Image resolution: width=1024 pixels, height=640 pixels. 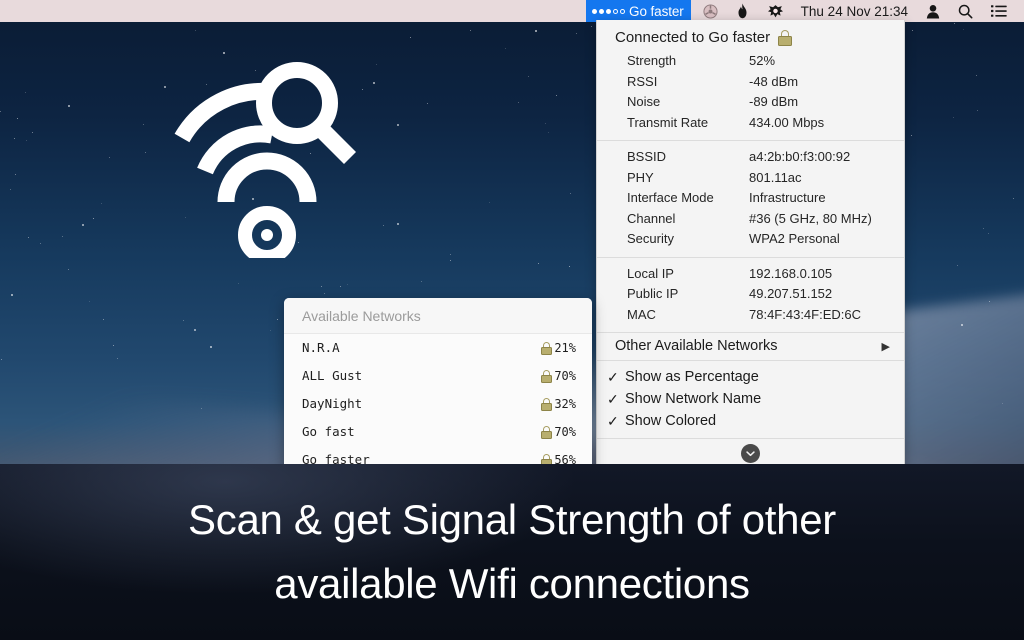 What do you see at coordinates (332, 403) in the screenshot?
I see `network-ssid: DayNight` at bounding box center [332, 403].